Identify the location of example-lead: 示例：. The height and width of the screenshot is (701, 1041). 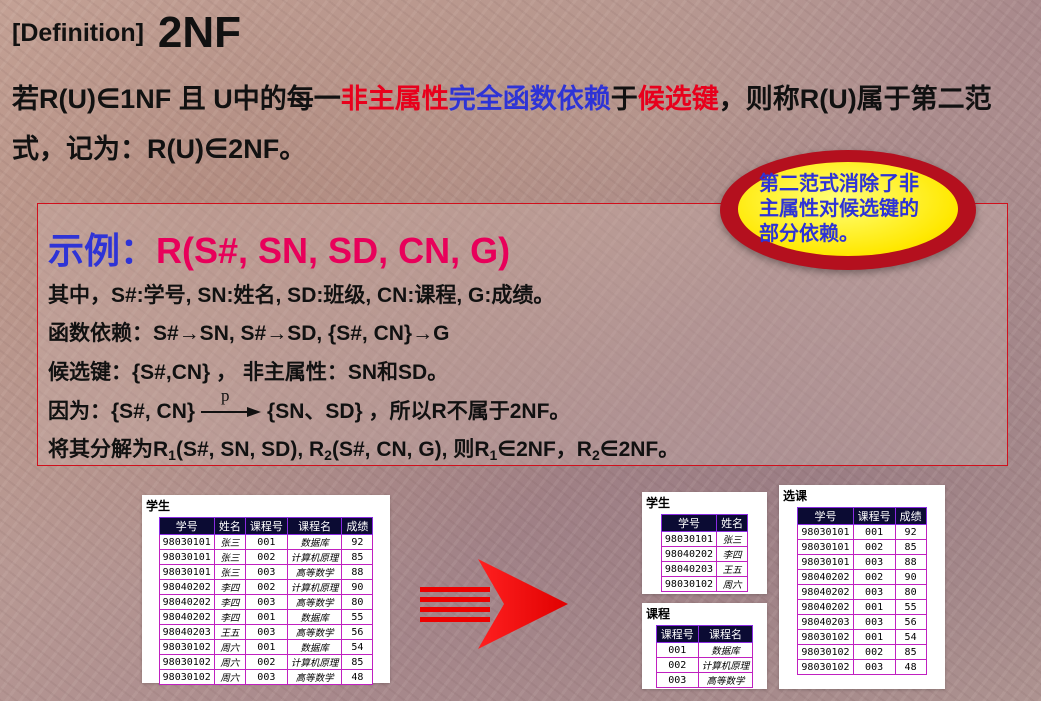
(102, 250).